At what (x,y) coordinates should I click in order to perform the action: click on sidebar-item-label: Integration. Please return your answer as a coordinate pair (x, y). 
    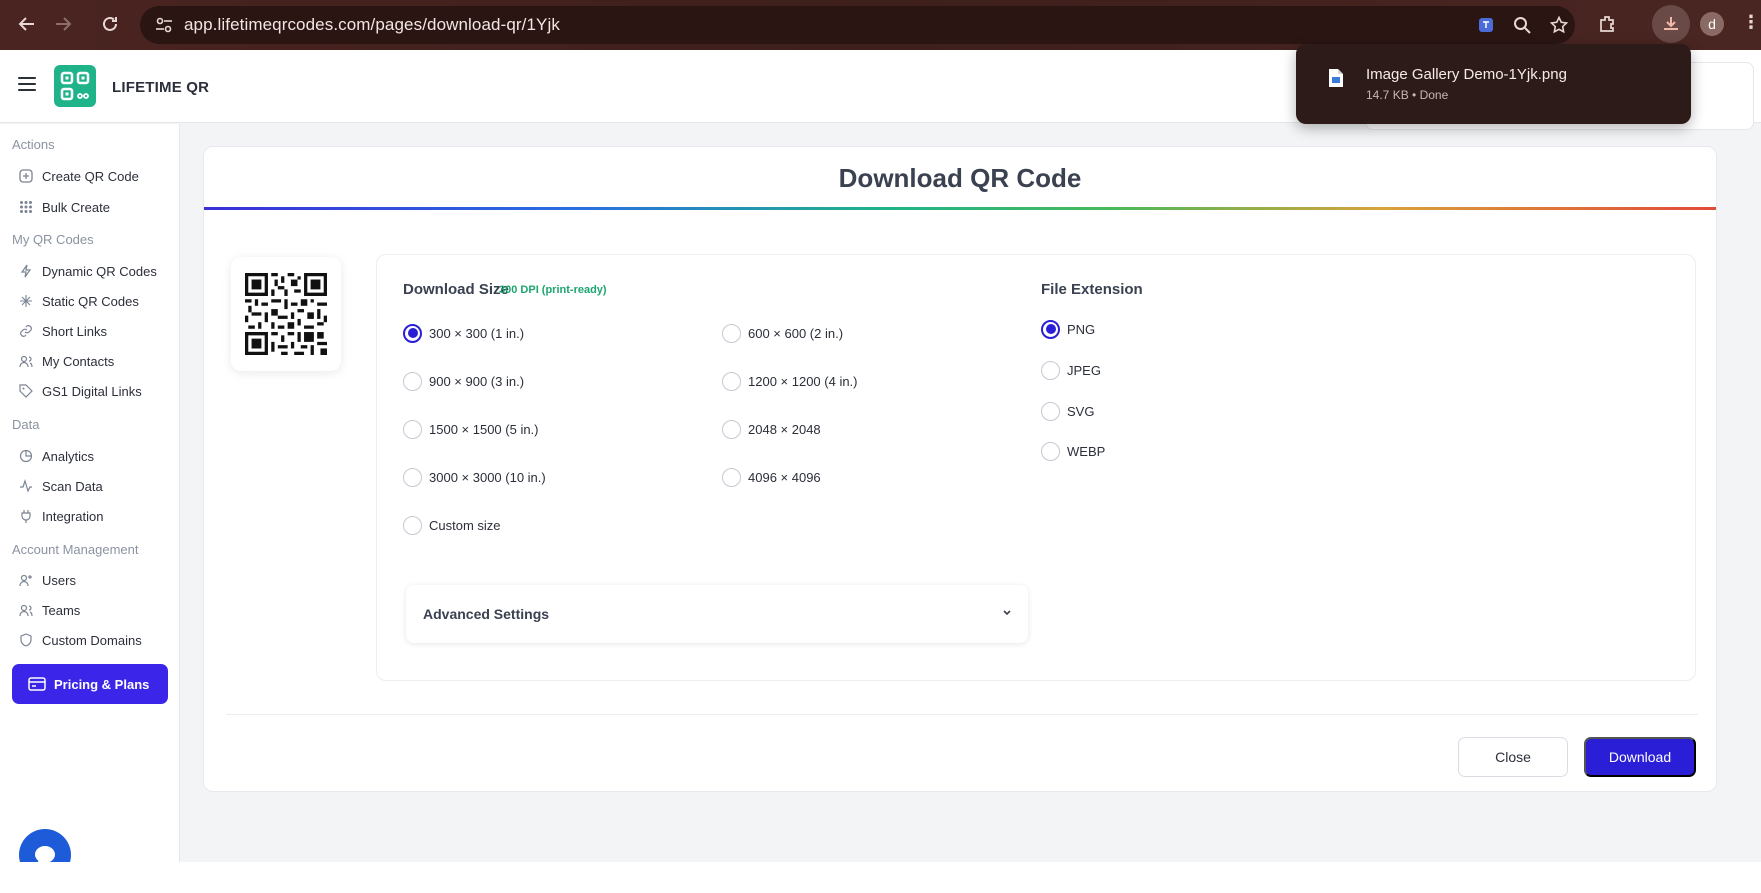
    Looking at the image, I should click on (73, 516).